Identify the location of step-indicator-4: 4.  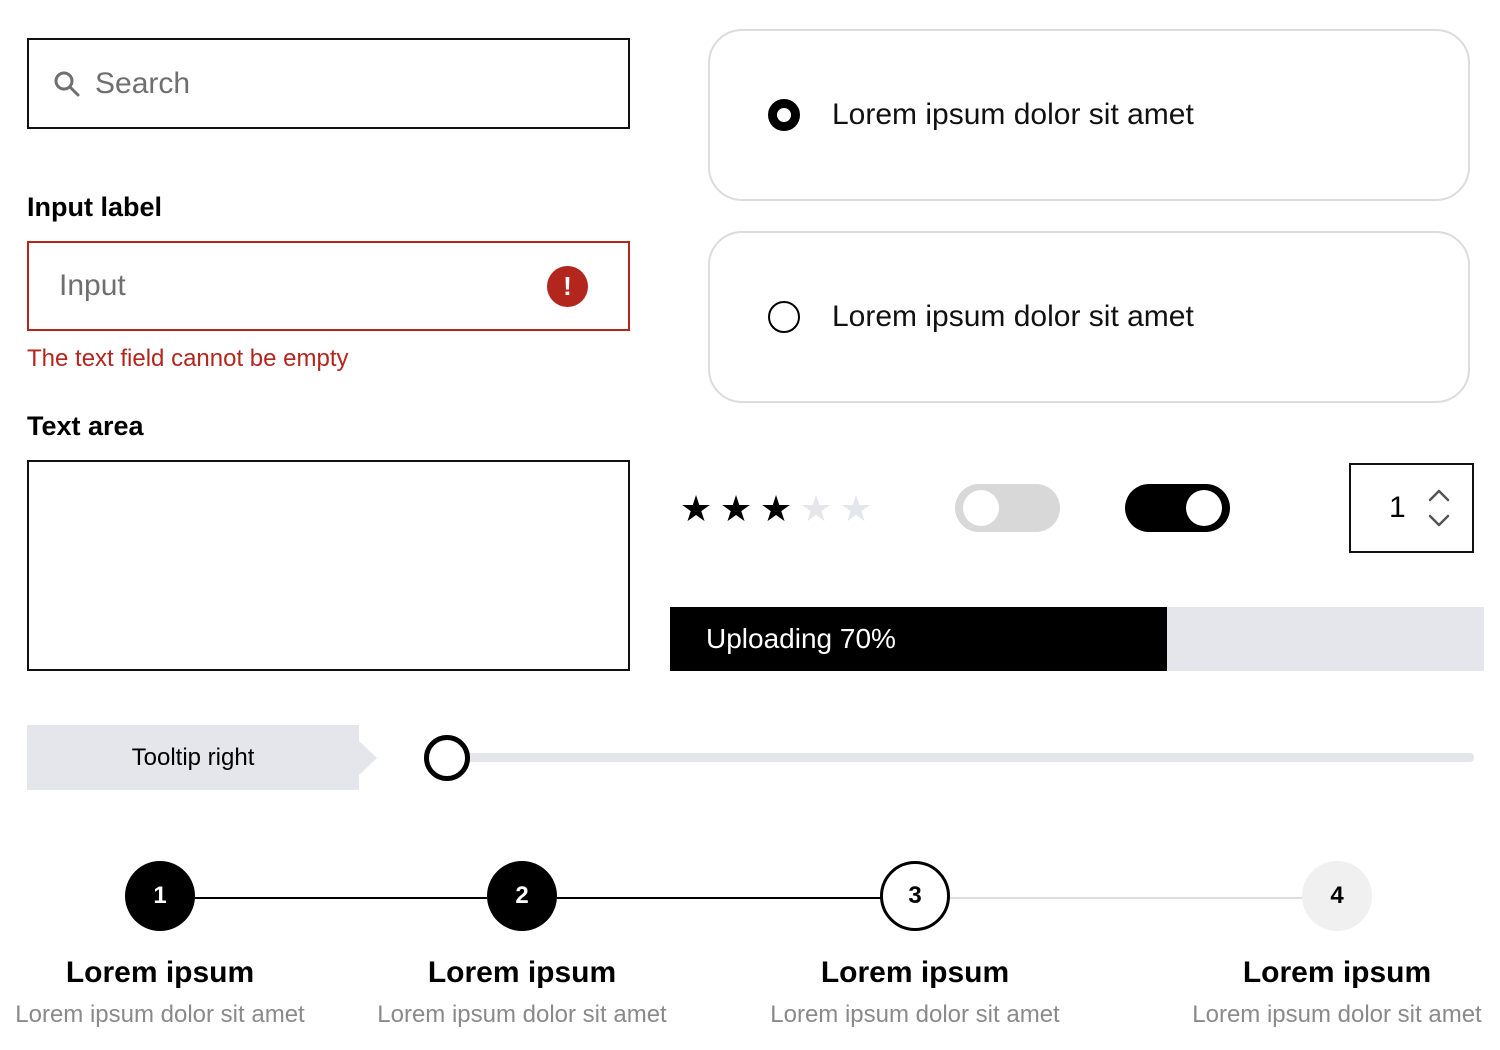
(1337, 896).